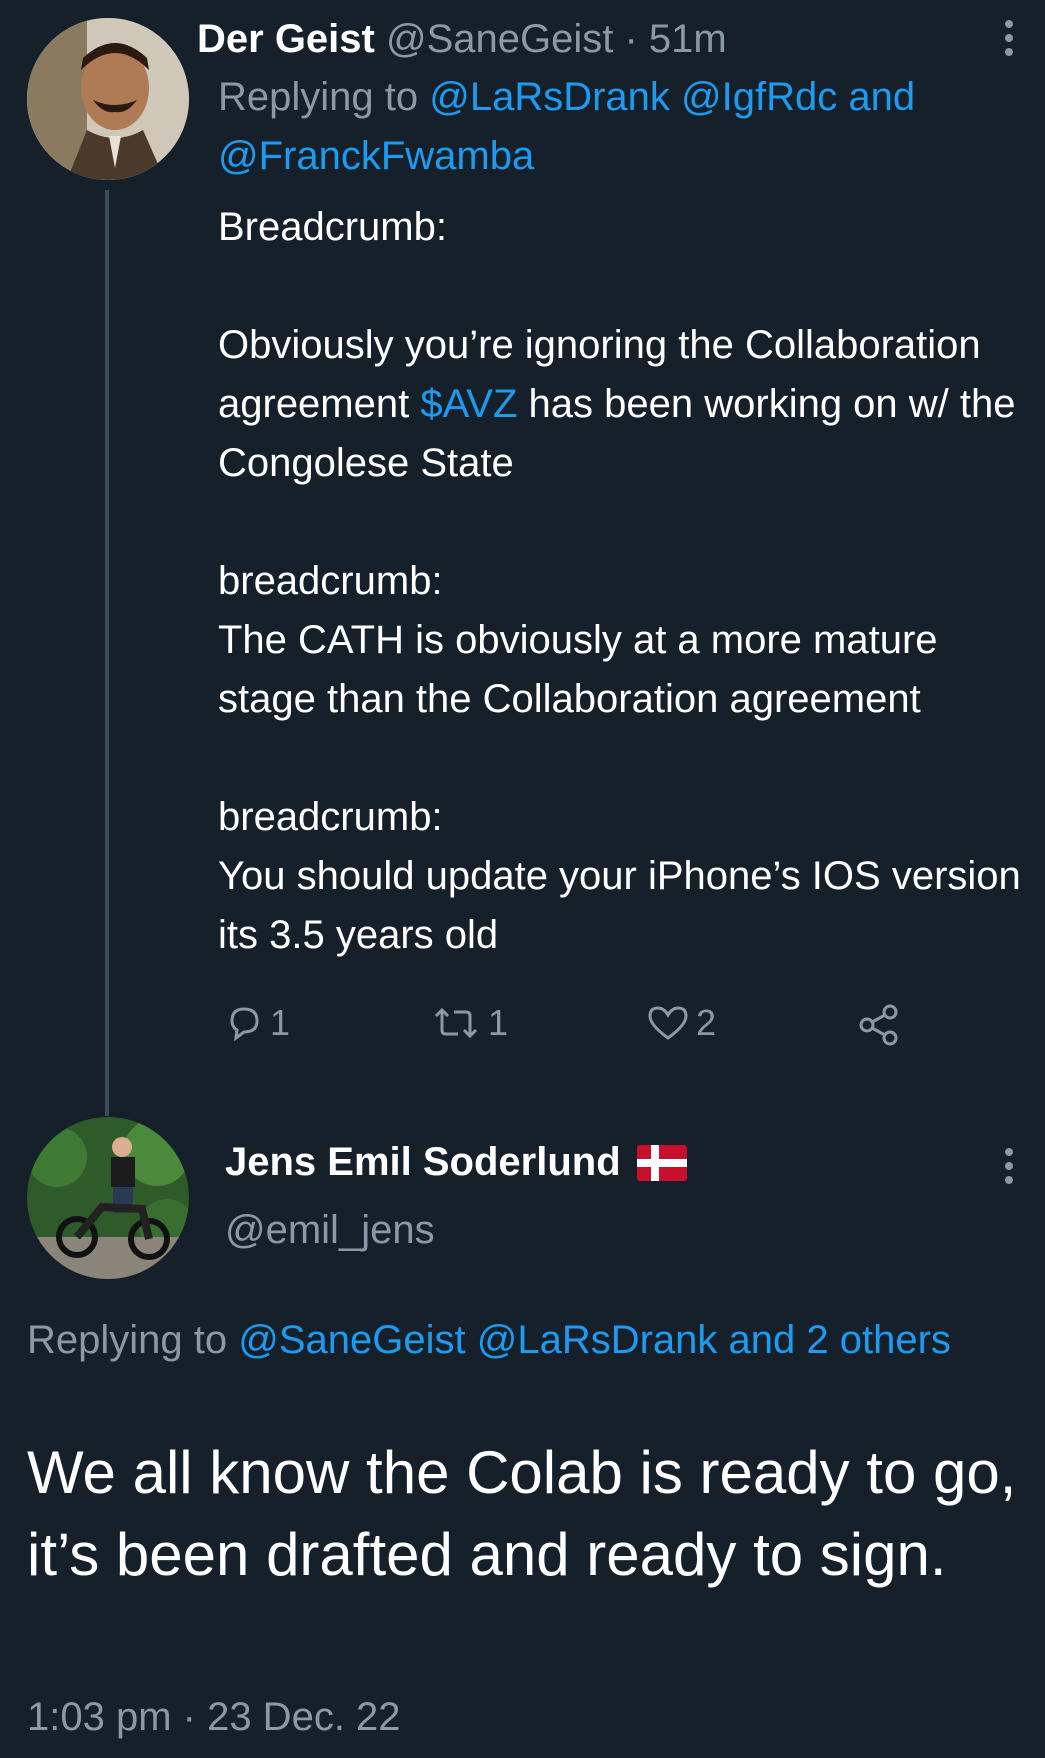  Describe the element at coordinates (594, 1340) in the screenshot. I see `tweet2-replying-links: @SaneGeist @LaRsDrank and 2 others` at that location.